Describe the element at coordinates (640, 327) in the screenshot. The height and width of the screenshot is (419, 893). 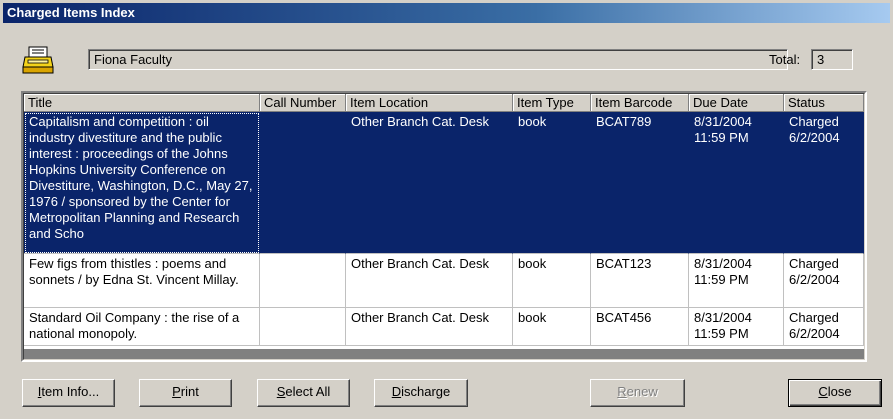
I see `cell-item-barcode: BCAT456` at that location.